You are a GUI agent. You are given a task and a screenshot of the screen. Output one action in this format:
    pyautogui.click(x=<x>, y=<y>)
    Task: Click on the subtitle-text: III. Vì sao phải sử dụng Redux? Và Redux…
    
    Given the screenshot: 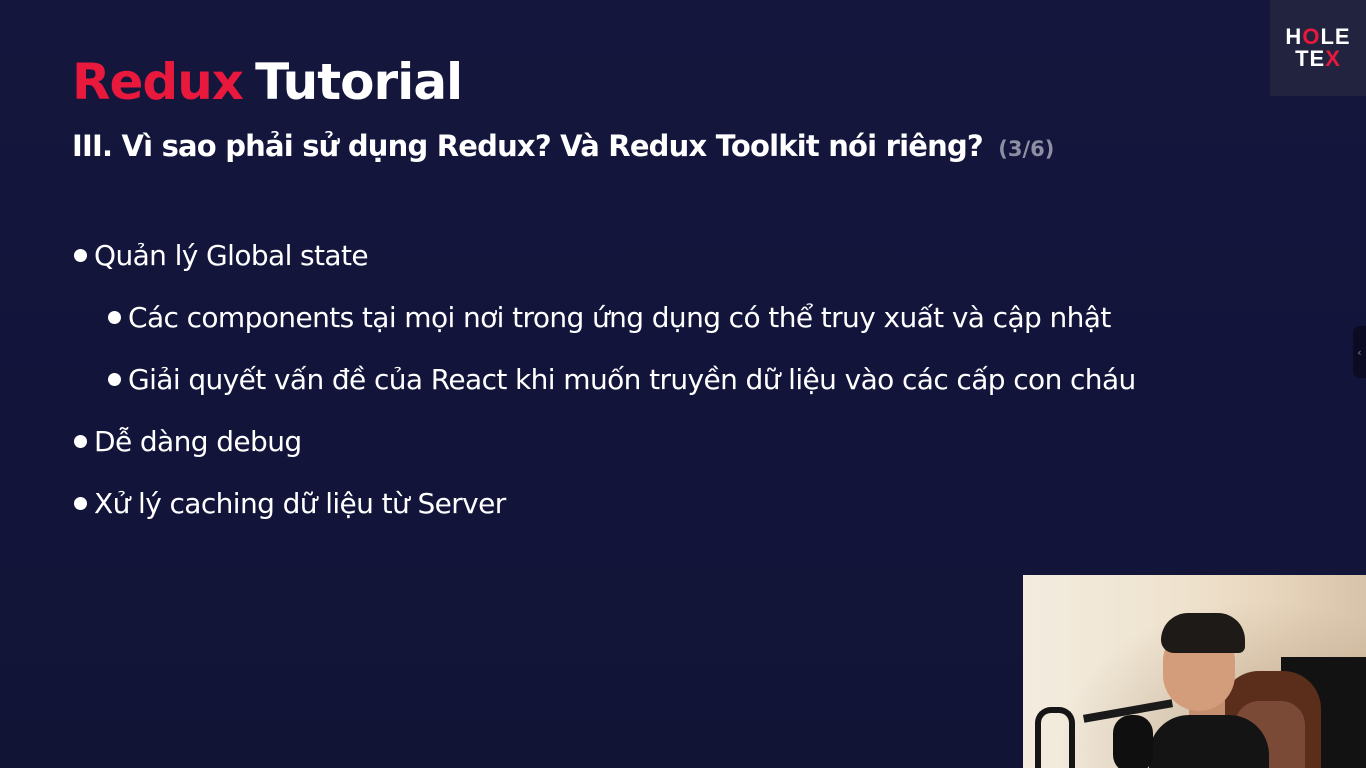 What is the action you would take?
    pyautogui.click(x=528, y=146)
    